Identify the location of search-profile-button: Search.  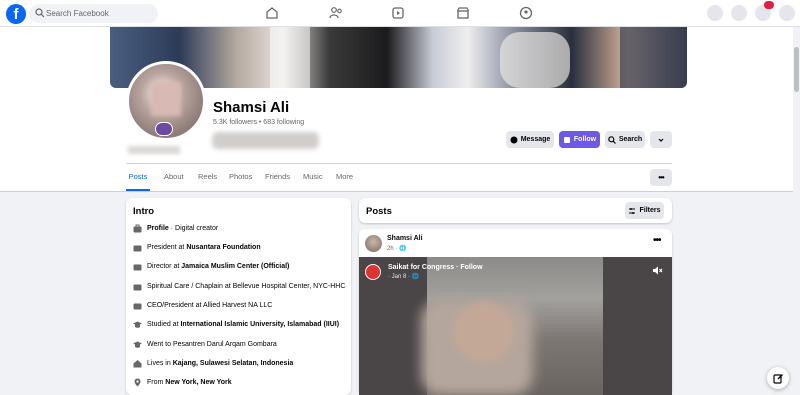
(625, 139).